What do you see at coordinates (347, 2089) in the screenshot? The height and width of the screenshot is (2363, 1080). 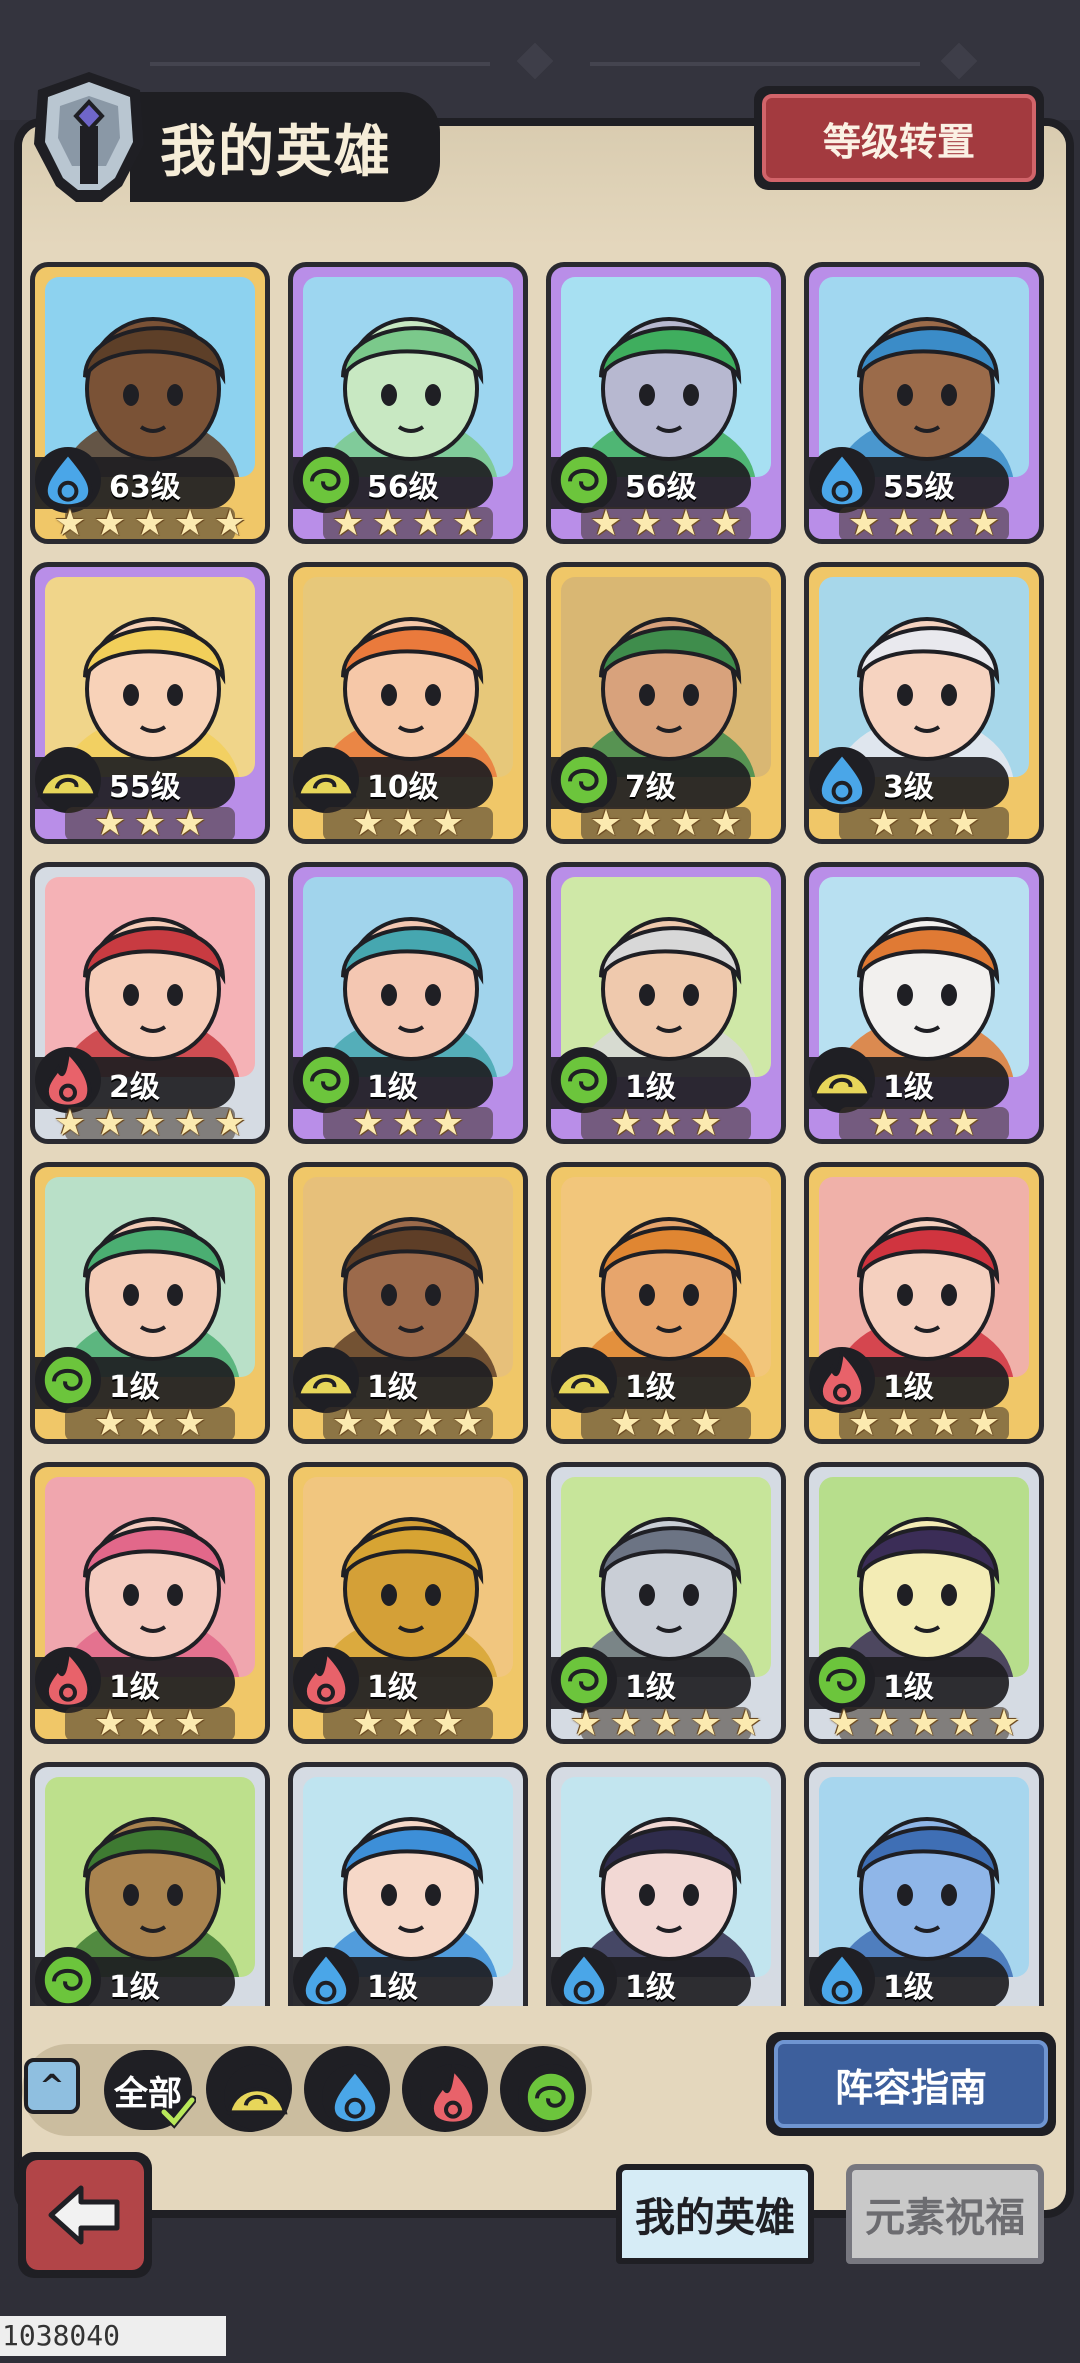 I see `filter-water-button` at bounding box center [347, 2089].